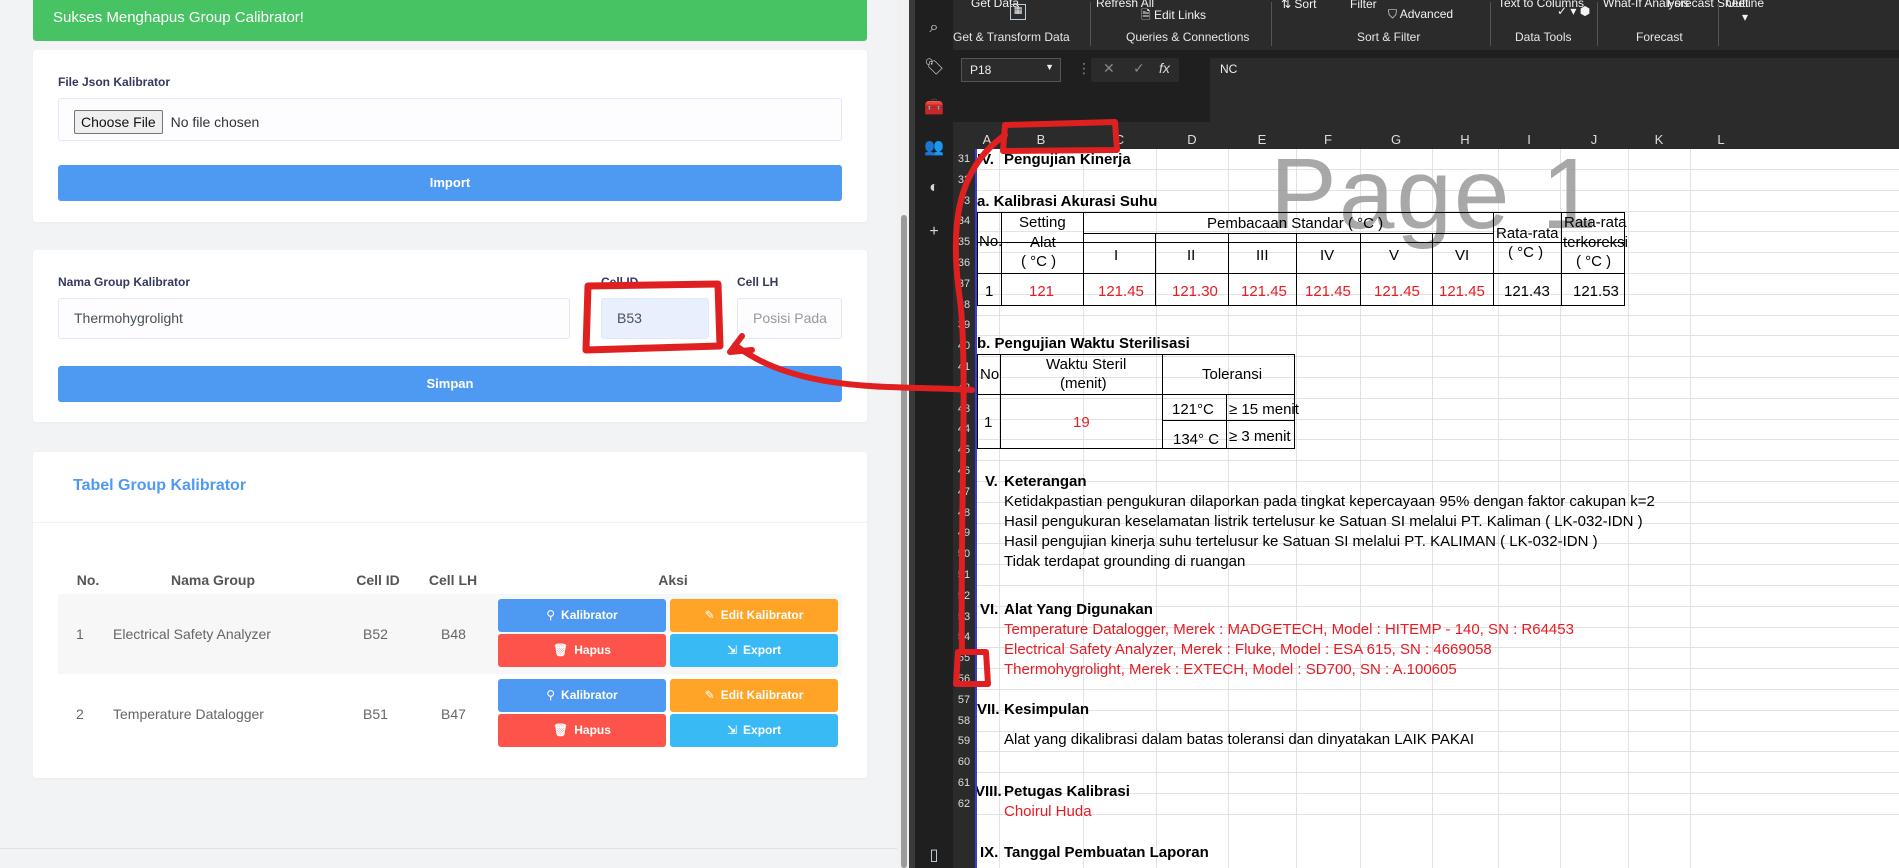  I want to click on row-header: 37, so click(964, 284).